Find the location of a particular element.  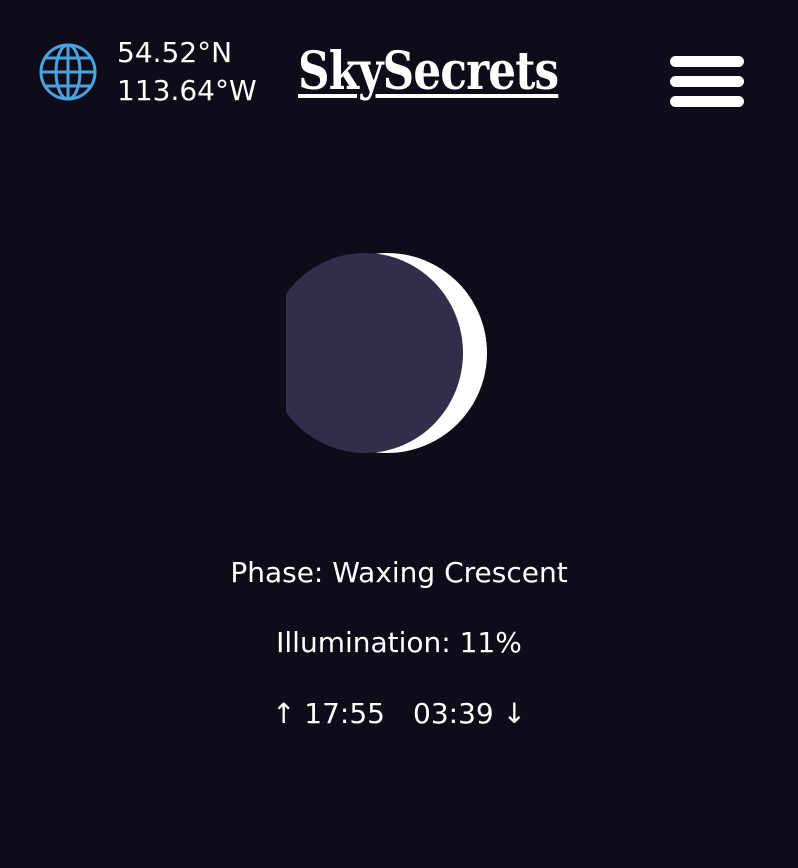

moonrise-time: ↑ 17:55 is located at coordinates (328, 713).